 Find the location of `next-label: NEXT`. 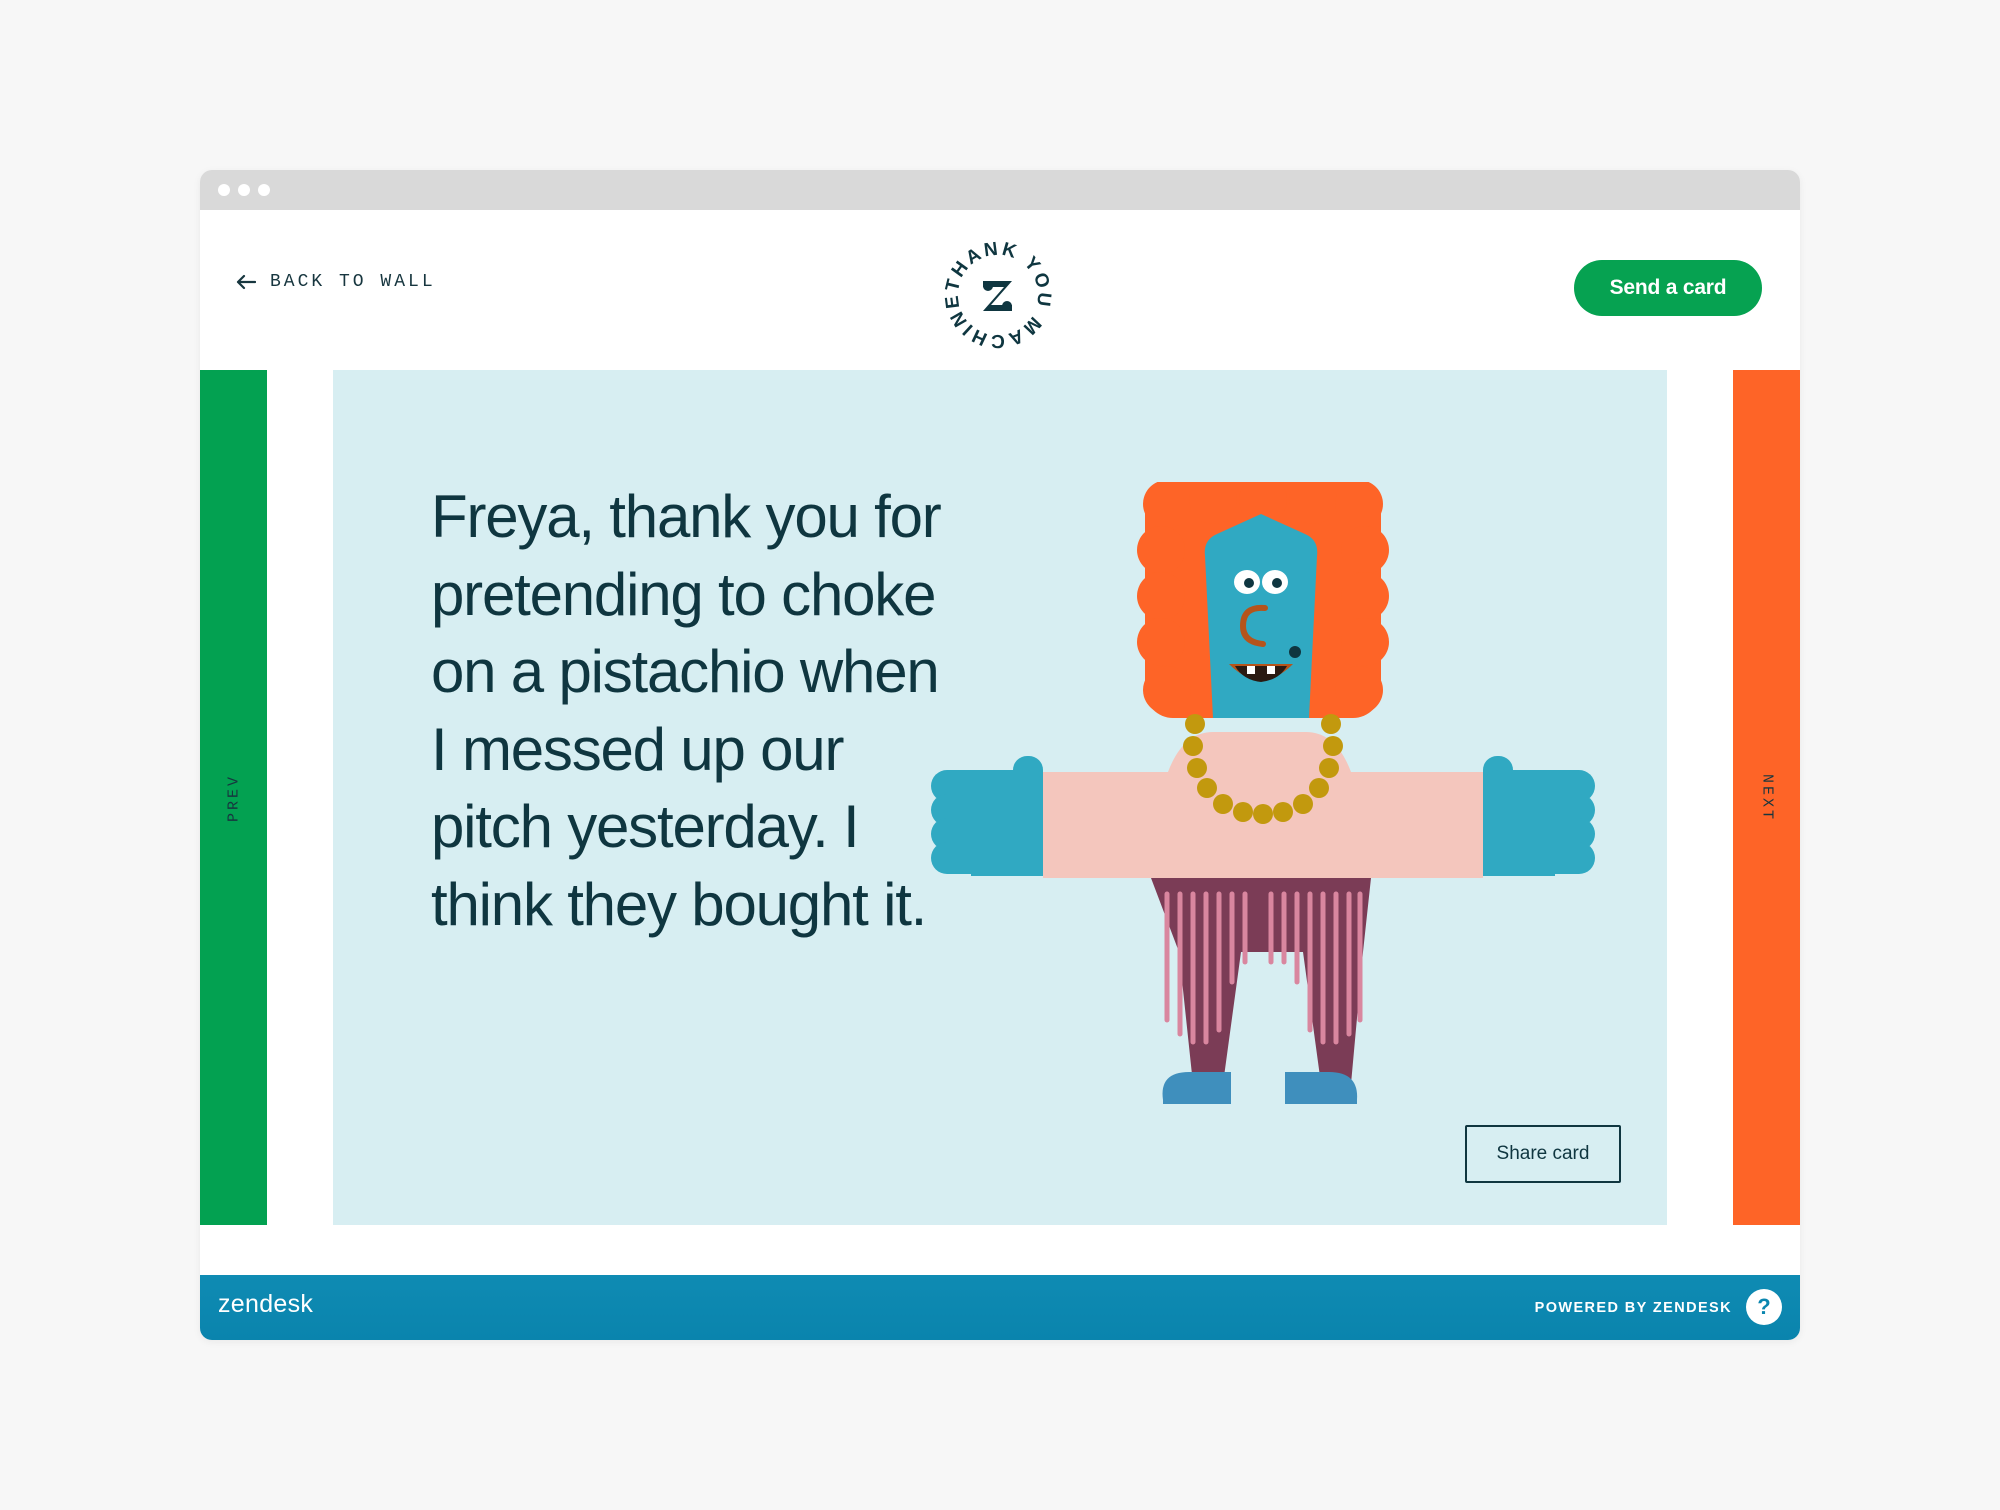

next-label: NEXT is located at coordinates (1766, 797).